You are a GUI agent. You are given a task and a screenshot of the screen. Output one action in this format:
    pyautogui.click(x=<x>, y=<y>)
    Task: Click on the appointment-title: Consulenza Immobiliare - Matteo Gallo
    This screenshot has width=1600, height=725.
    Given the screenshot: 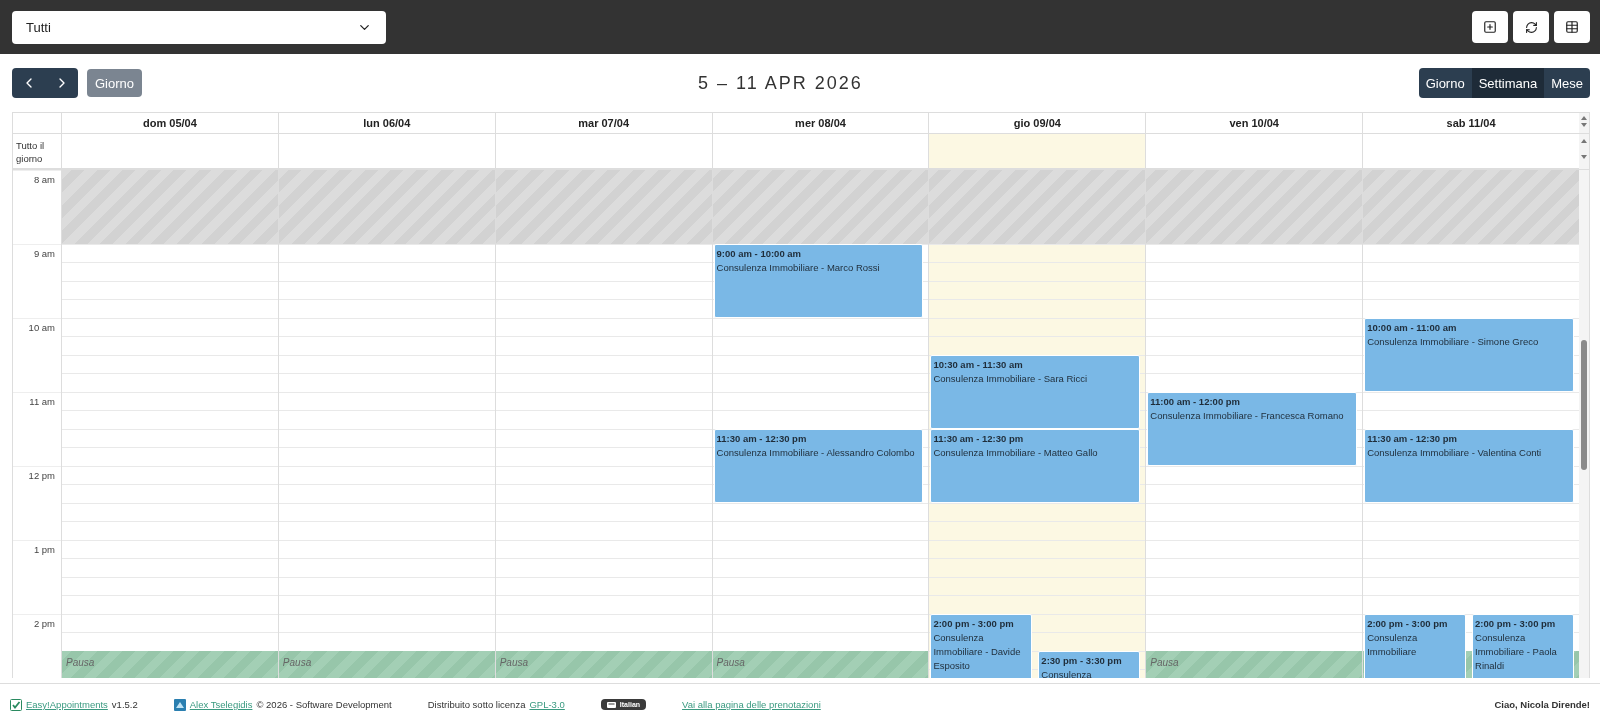 What is the action you would take?
    pyautogui.click(x=1016, y=453)
    